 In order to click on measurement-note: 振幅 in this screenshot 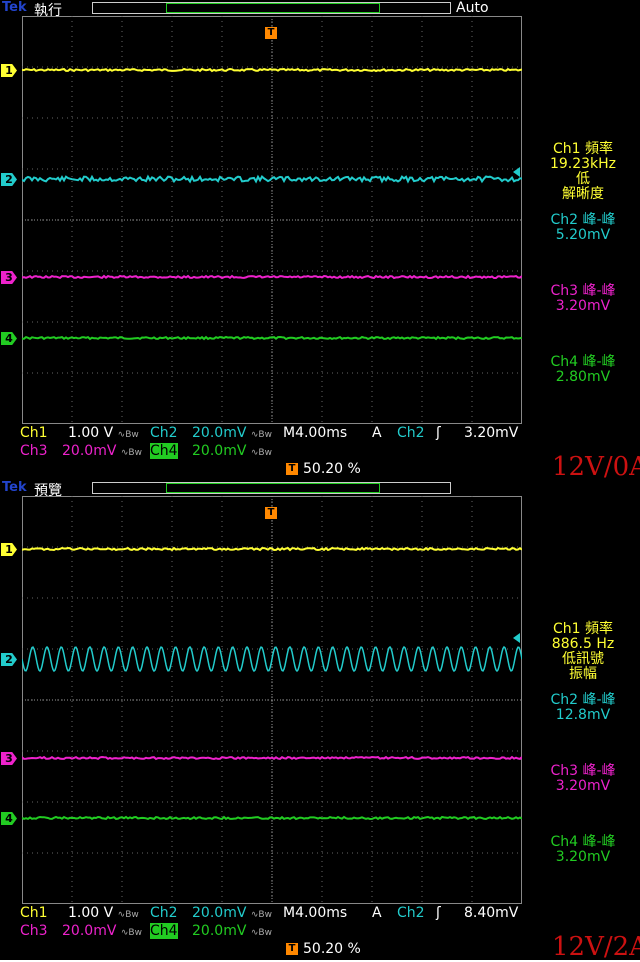, I will do `click(583, 674)`.